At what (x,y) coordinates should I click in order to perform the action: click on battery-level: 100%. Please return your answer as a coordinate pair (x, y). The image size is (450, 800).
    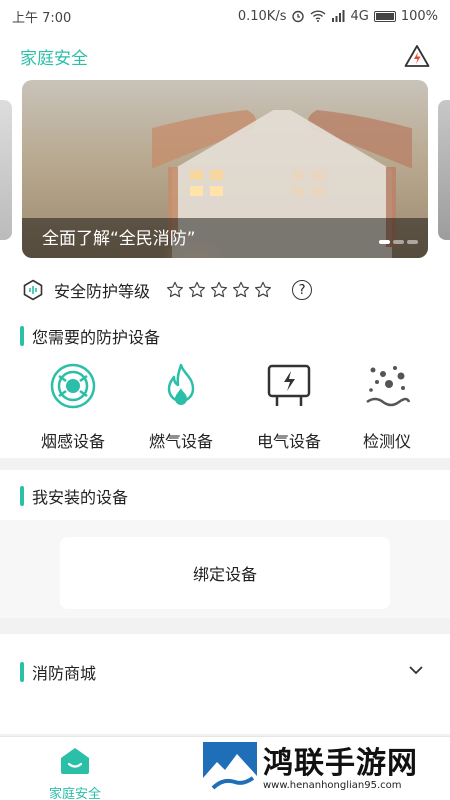
    Looking at the image, I should click on (419, 16).